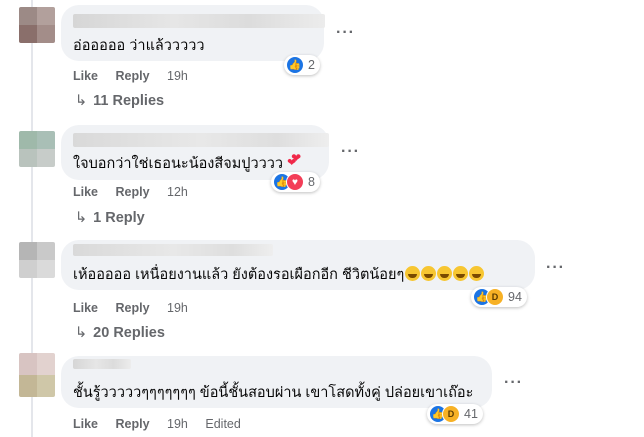 The width and height of the screenshot is (644, 437). I want to click on love-reaction-icon: ♥, so click(295, 182).